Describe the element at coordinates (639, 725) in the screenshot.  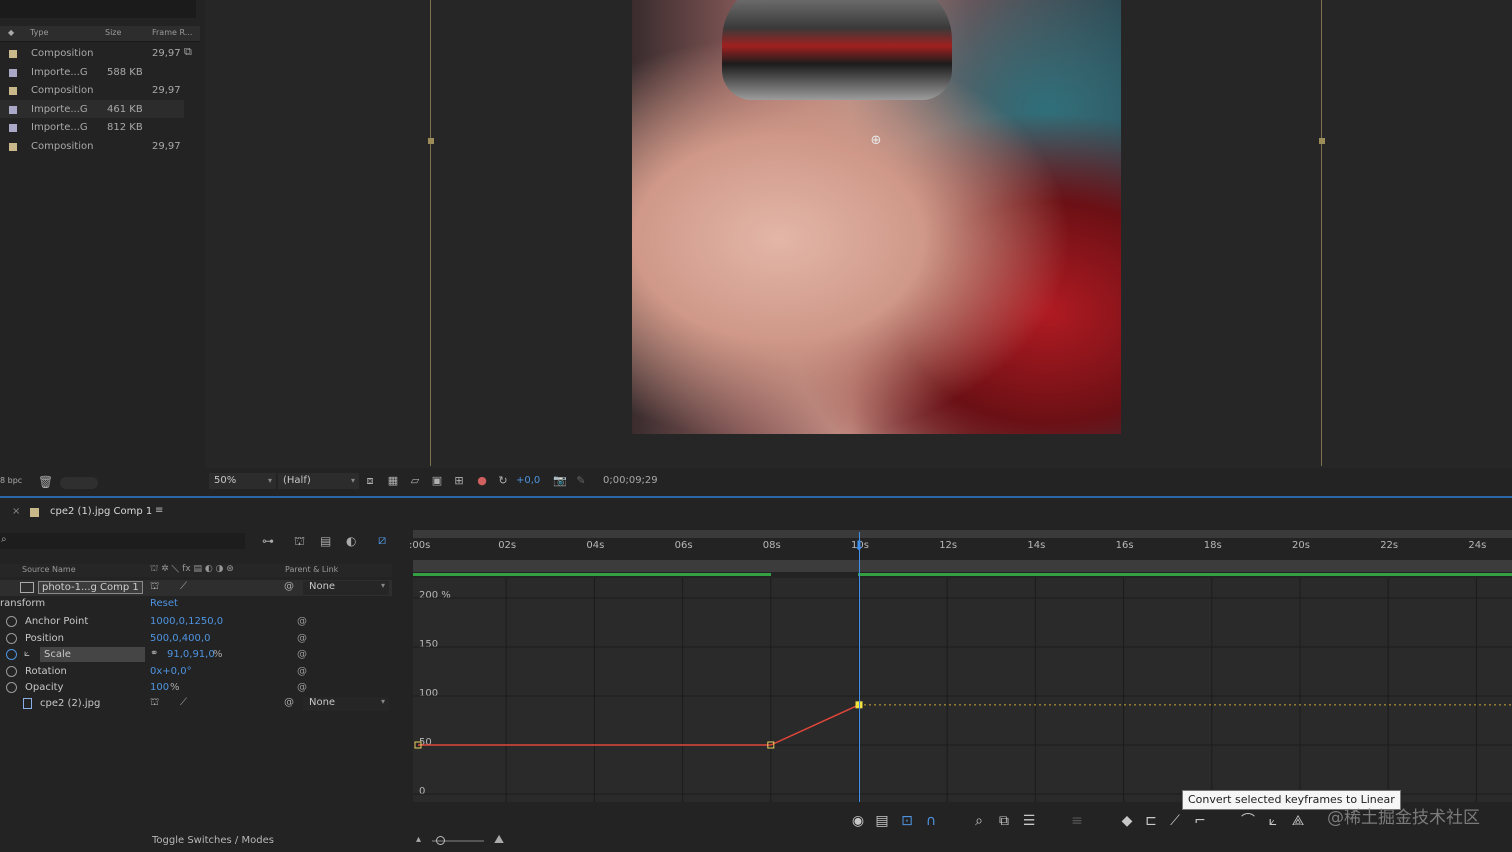
I see `scale-curve` at that location.